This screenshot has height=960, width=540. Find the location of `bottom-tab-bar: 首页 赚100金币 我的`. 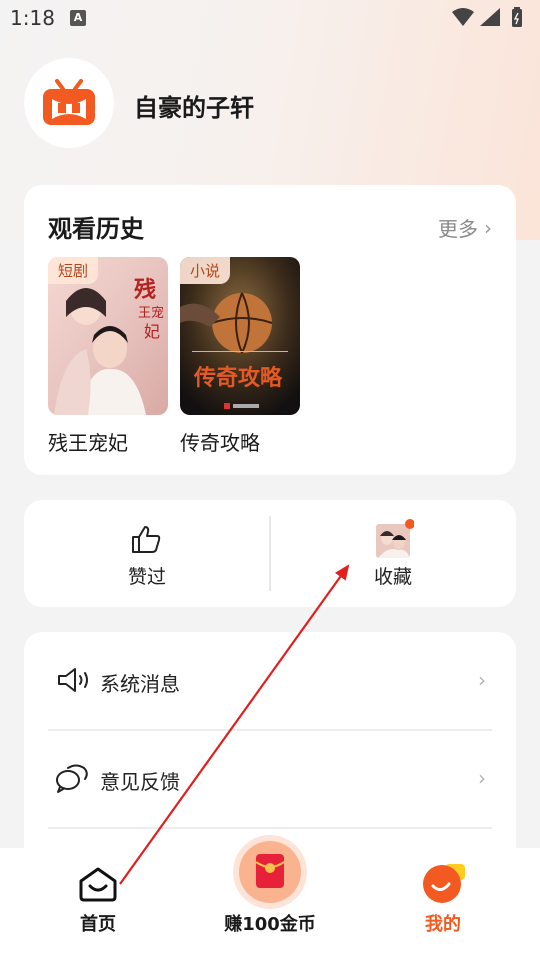

bottom-tab-bar: 首页 赚100金币 我的 is located at coordinates (270, 897).